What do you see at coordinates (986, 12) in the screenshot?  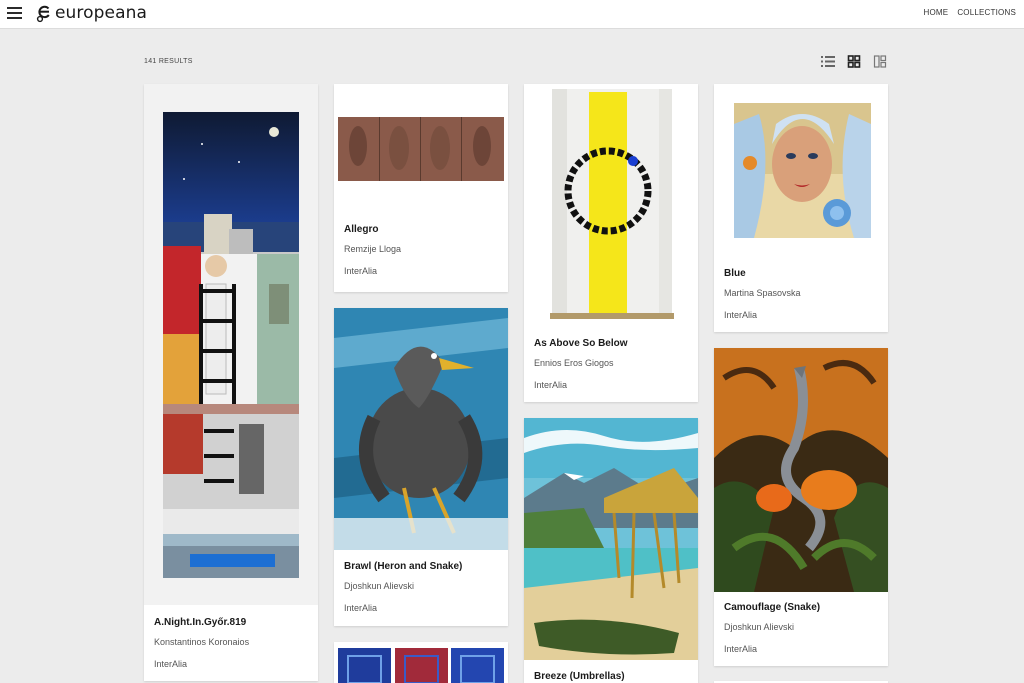 I see `nav-collections-link: COLLECTIONS` at bounding box center [986, 12].